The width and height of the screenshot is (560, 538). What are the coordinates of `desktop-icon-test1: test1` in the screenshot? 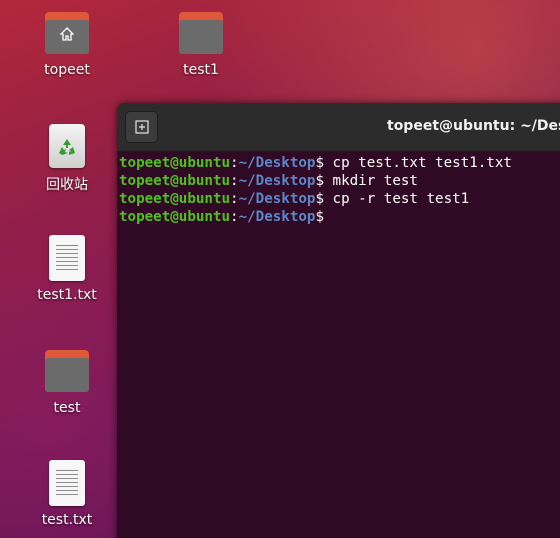 It's located at (201, 44).